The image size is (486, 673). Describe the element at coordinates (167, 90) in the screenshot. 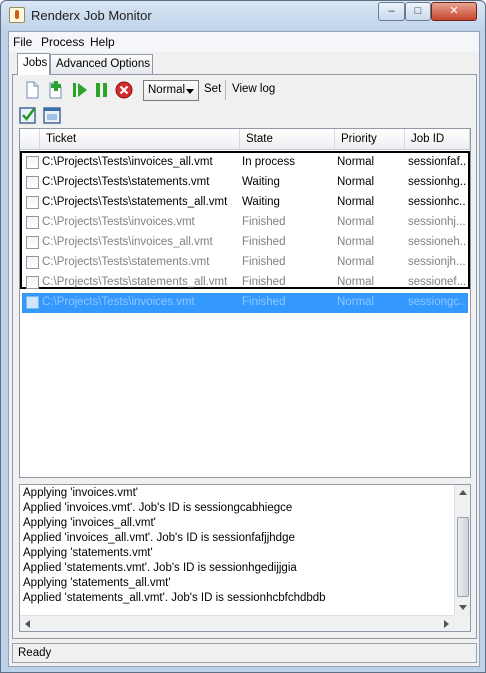

I see `priority-select-value: Normal` at that location.